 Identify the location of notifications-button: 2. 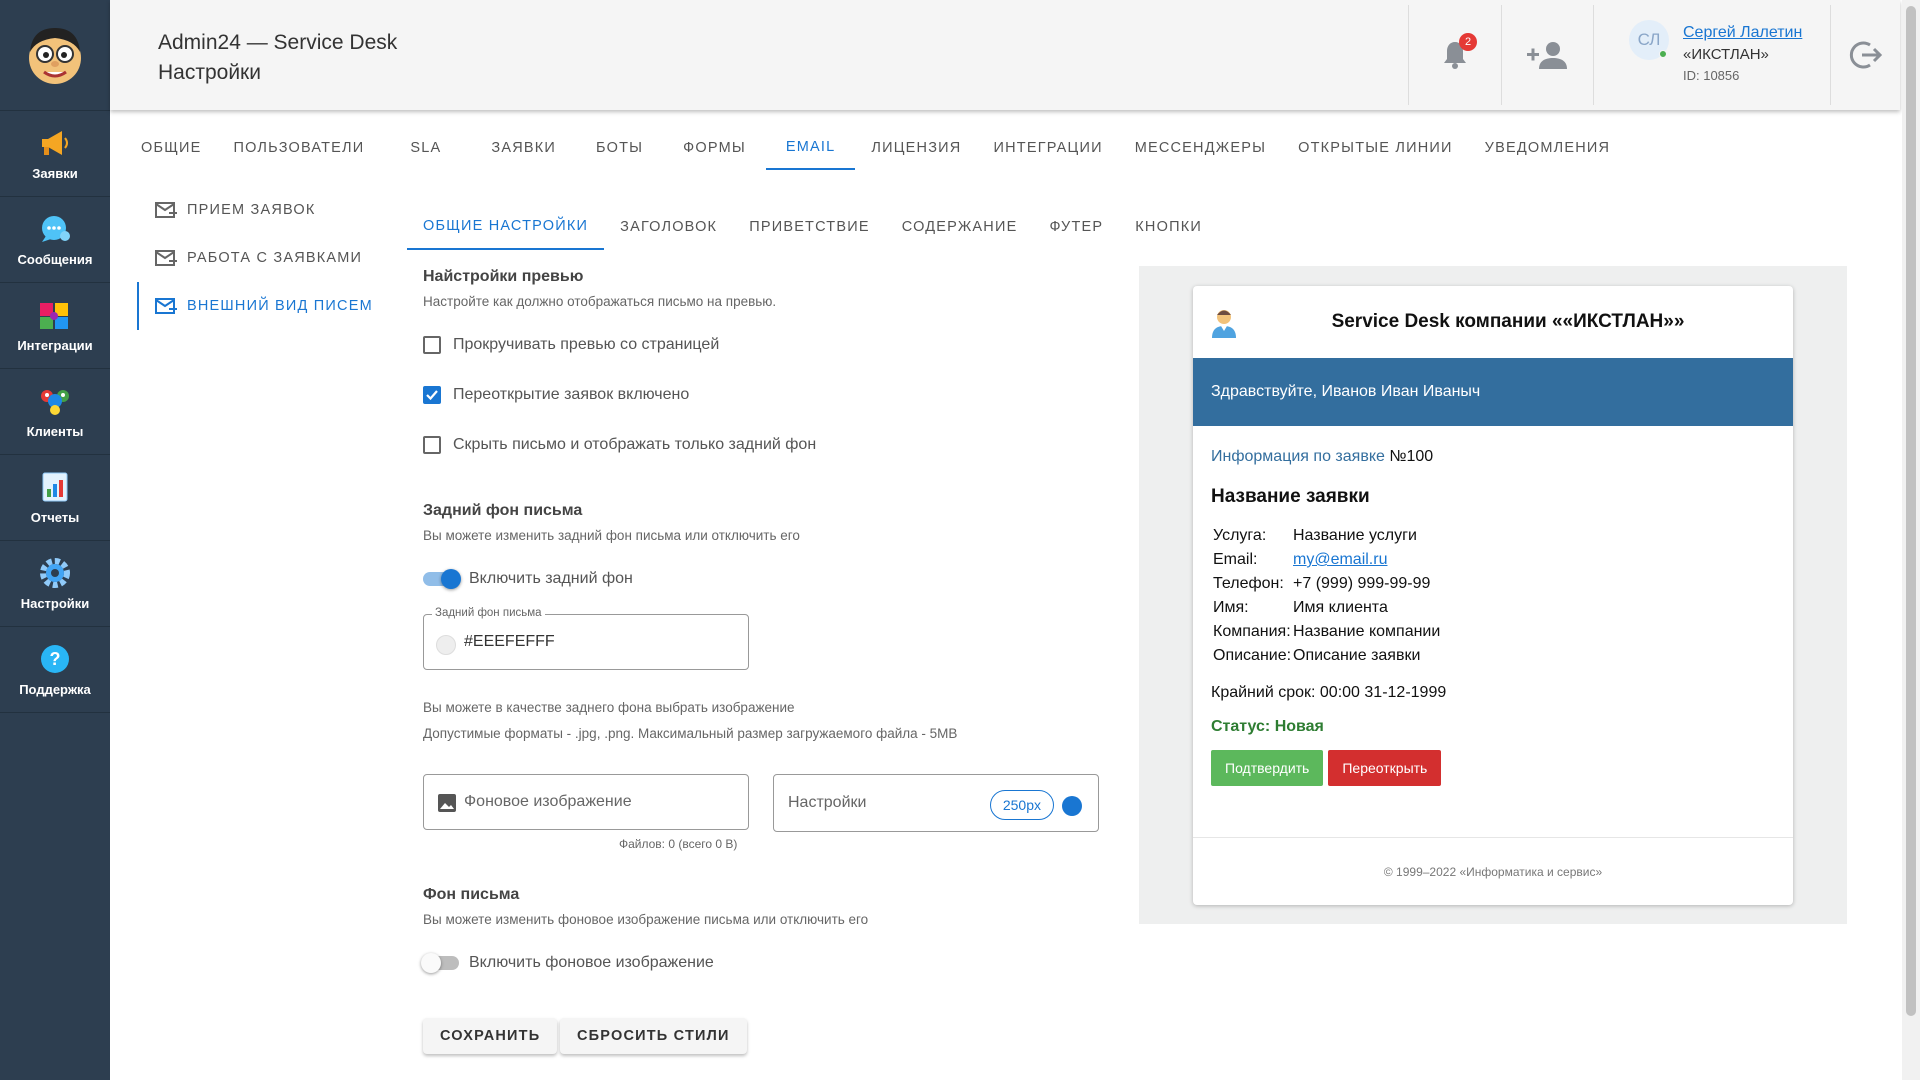
(1454, 55).